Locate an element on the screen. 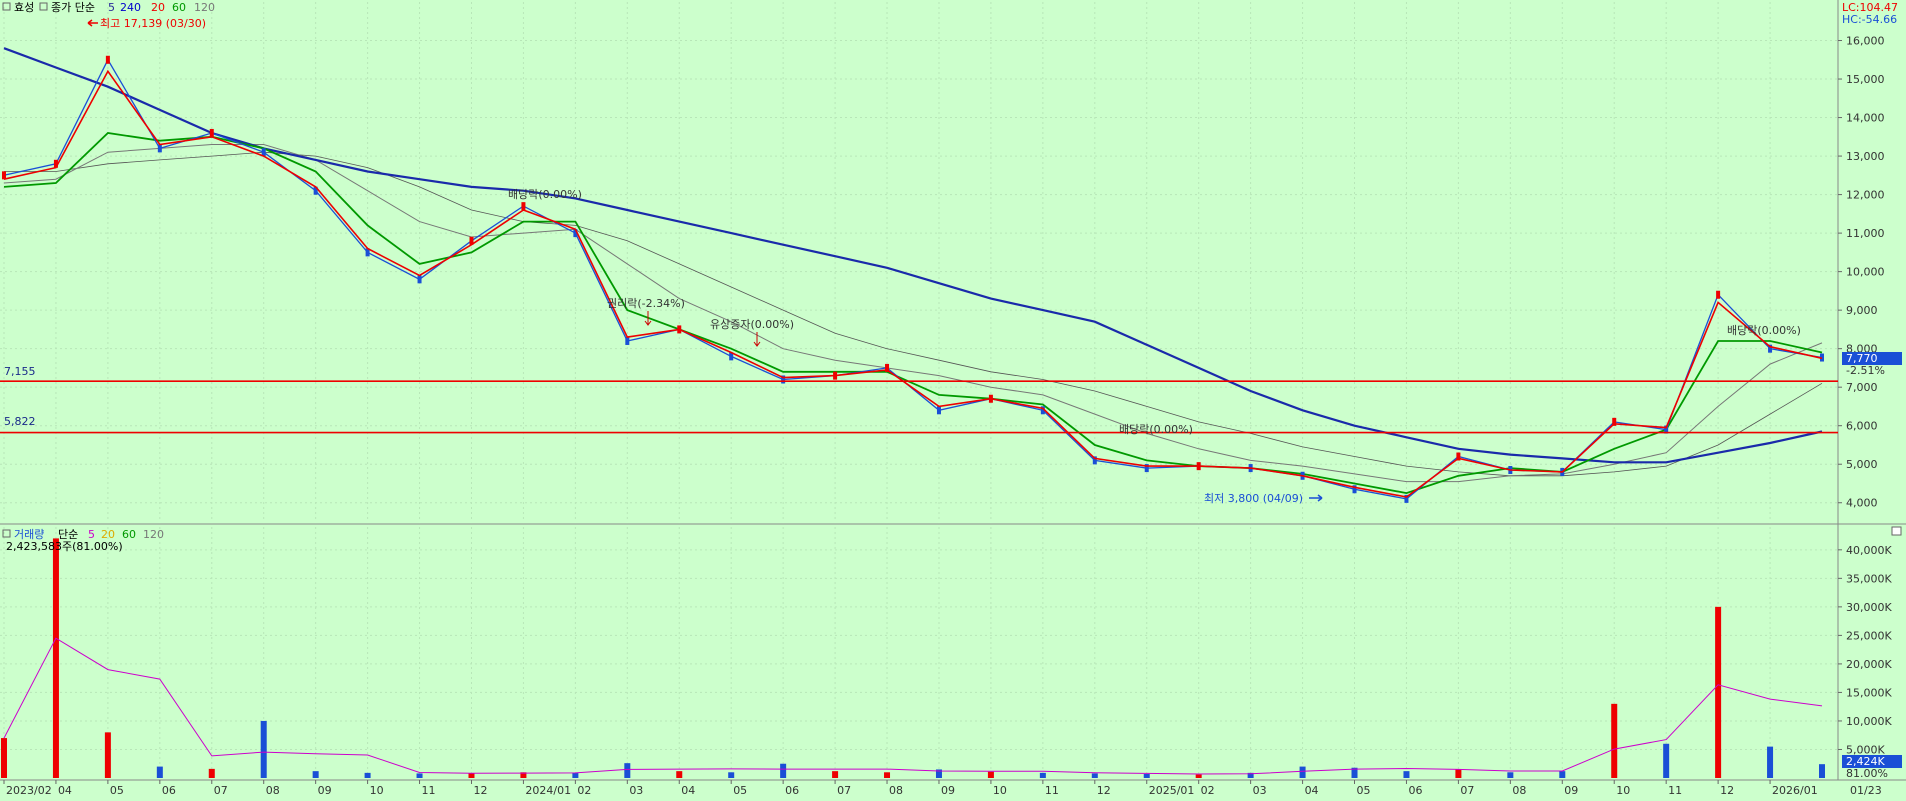 This screenshot has width=1906, height=801. time-tick-label: 2025/01 is located at coordinates (1172, 790).